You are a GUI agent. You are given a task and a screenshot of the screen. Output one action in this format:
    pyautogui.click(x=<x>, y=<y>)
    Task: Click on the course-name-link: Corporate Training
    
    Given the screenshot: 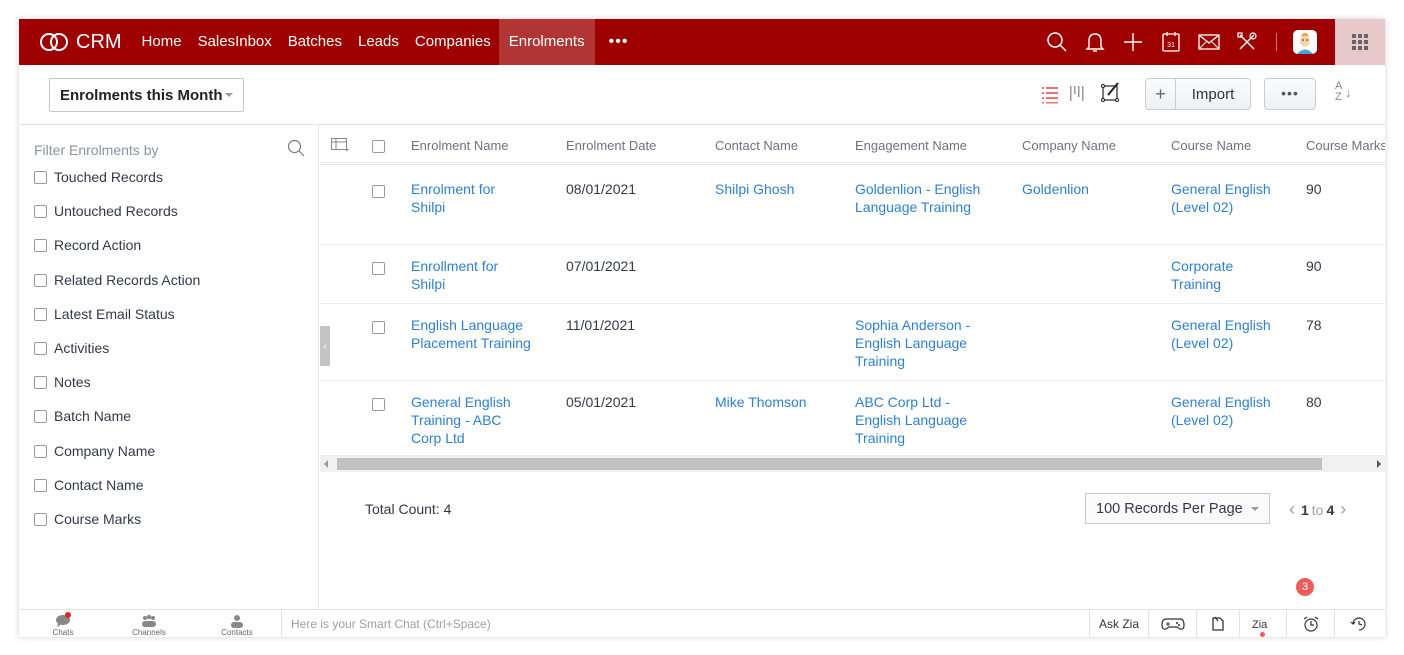 What is the action you would take?
    pyautogui.click(x=1221, y=275)
    